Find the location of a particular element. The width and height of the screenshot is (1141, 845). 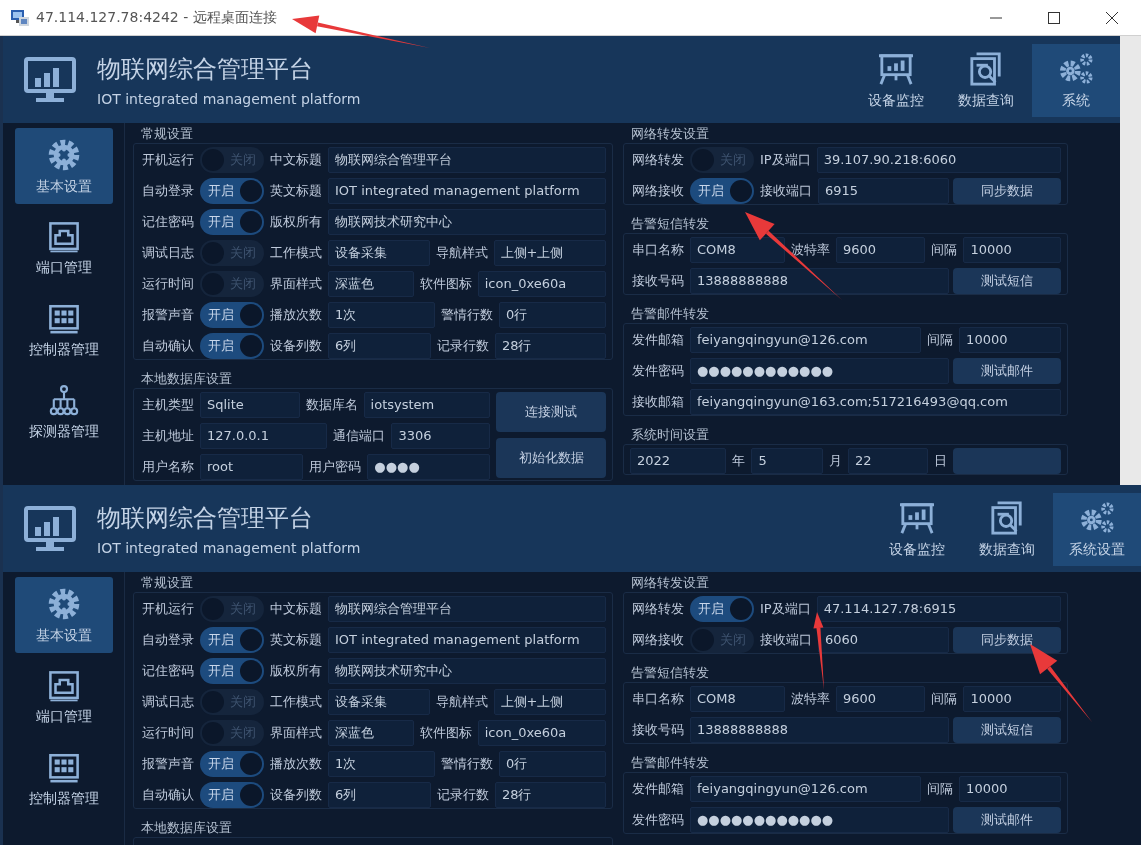

input-field: 3306 is located at coordinates (440, 436).